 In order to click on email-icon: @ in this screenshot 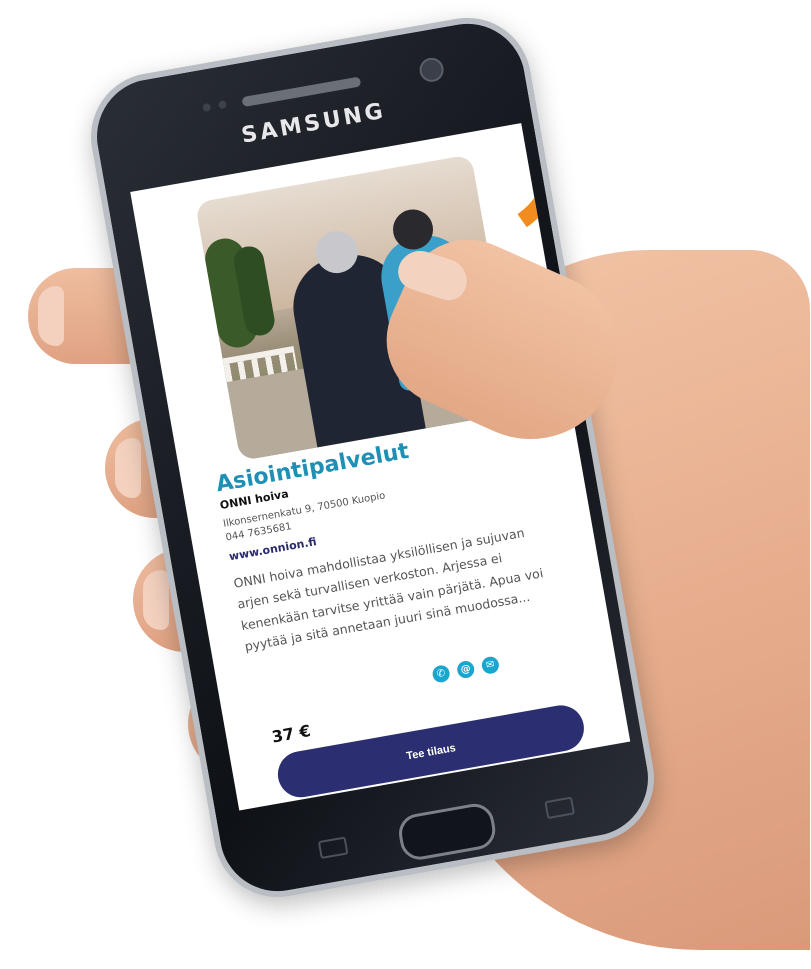, I will do `click(465, 669)`.